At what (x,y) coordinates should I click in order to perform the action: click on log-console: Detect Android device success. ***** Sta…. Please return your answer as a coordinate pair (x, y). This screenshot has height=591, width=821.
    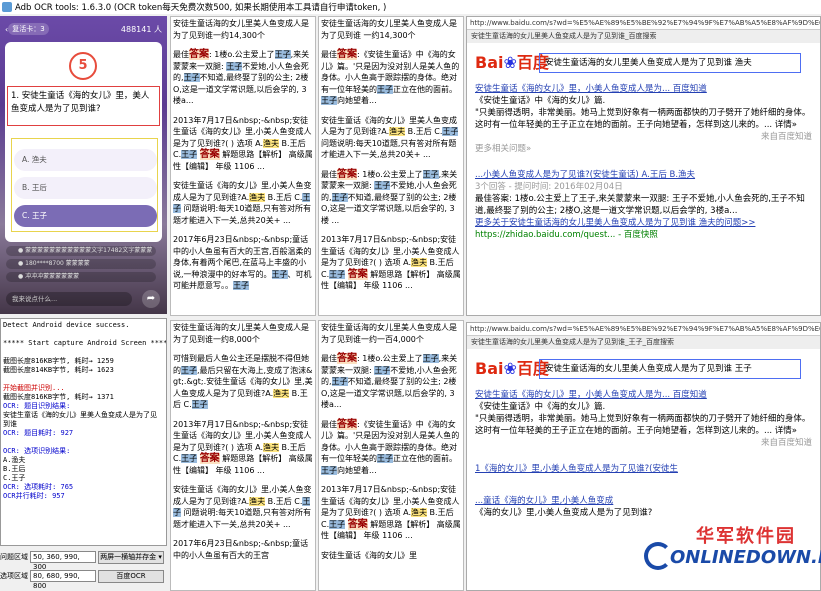
    Looking at the image, I should click on (83, 432).